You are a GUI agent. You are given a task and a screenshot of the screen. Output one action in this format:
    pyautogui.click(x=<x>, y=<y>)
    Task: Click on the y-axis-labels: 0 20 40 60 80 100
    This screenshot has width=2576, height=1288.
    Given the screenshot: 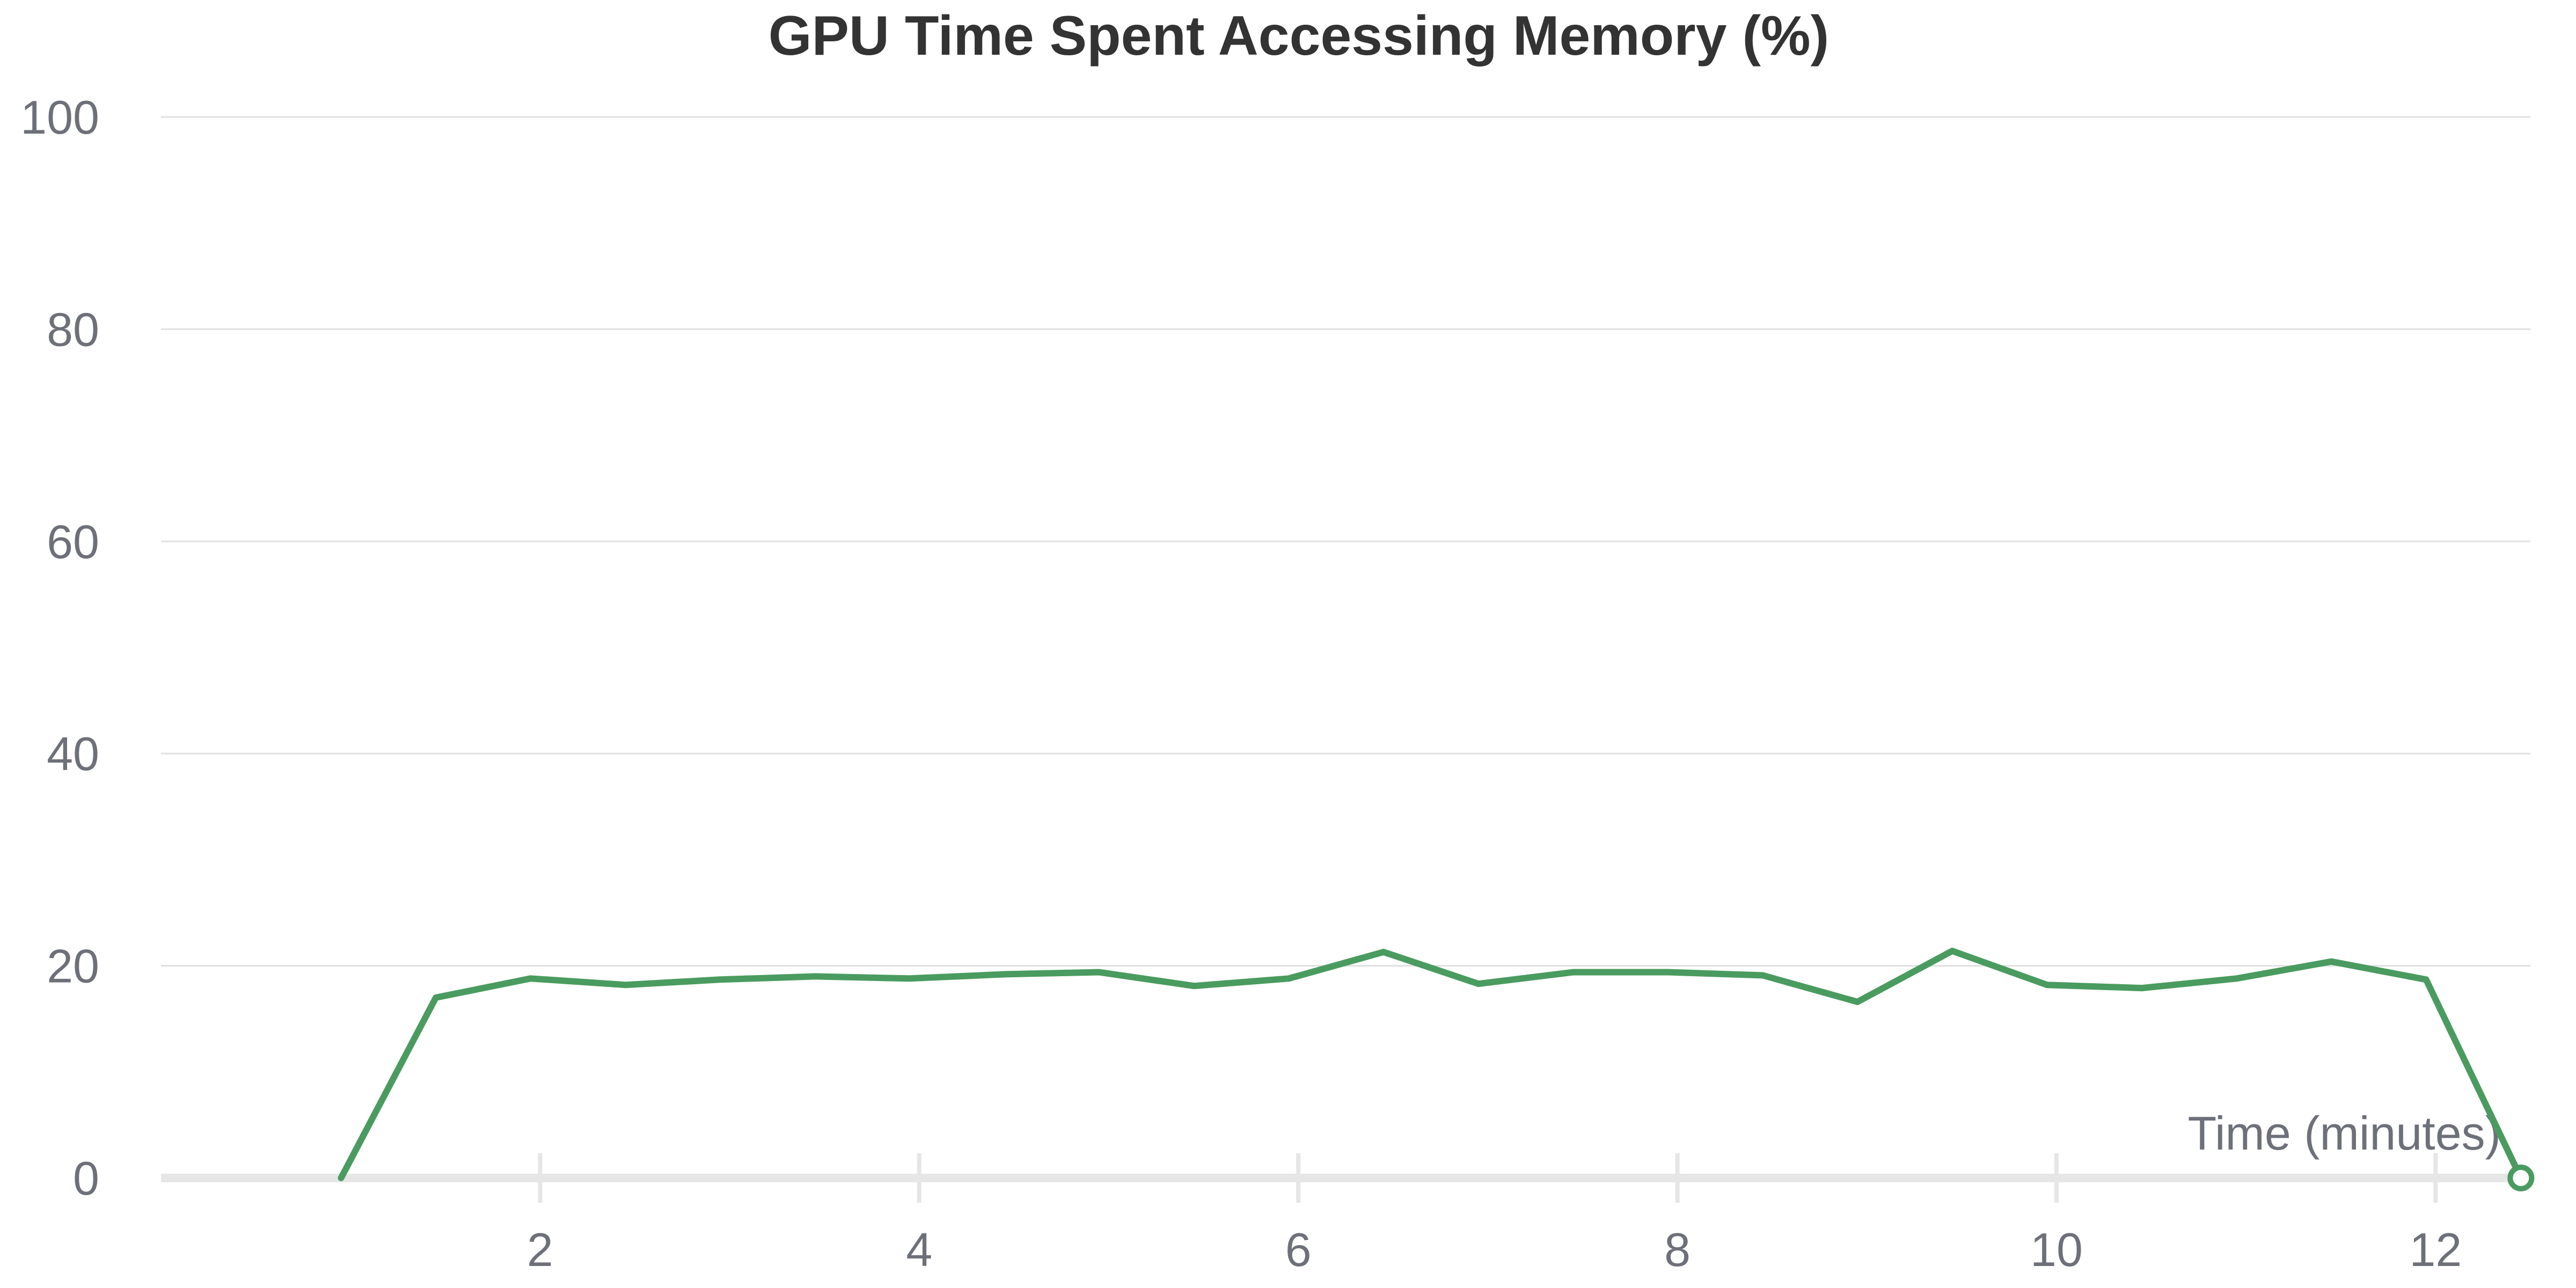 What is the action you would take?
    pyautogui.click(x=59, y=648)
    